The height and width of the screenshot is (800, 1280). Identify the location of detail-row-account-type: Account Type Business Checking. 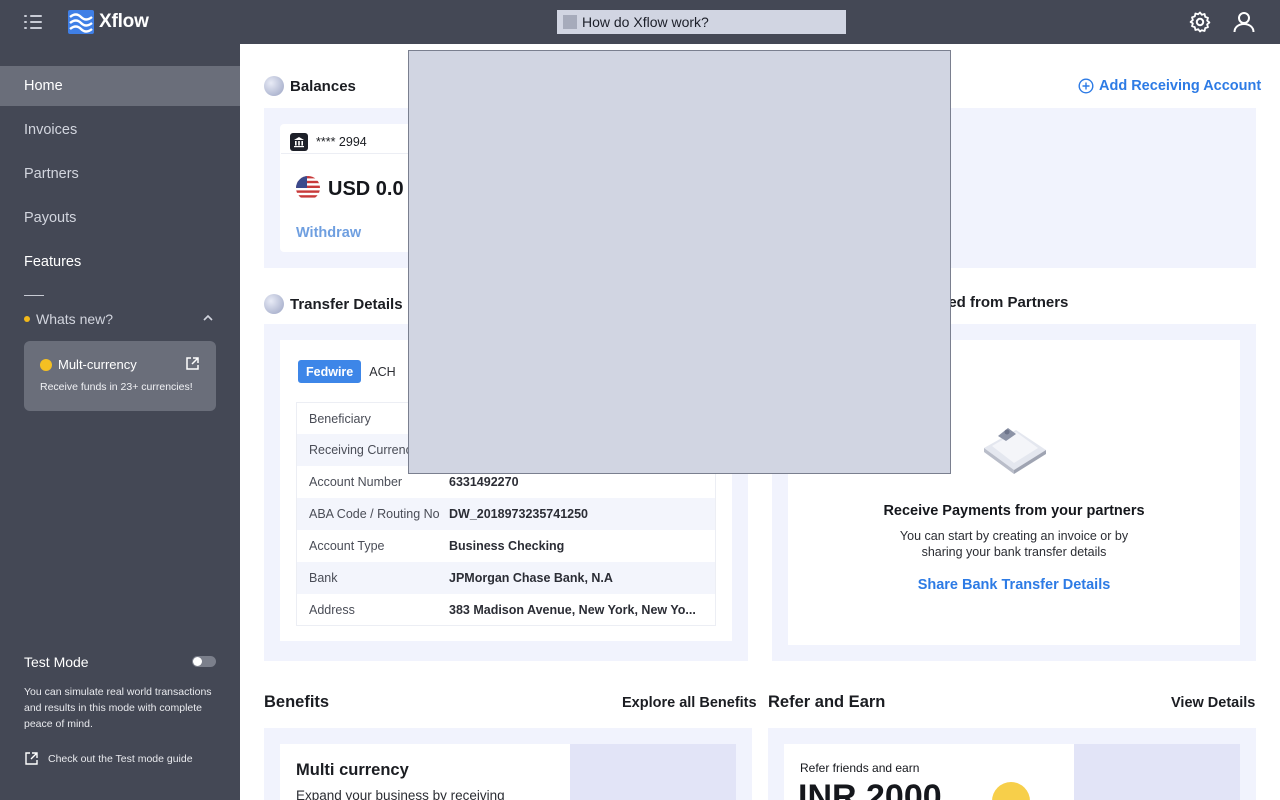
(506, 546).